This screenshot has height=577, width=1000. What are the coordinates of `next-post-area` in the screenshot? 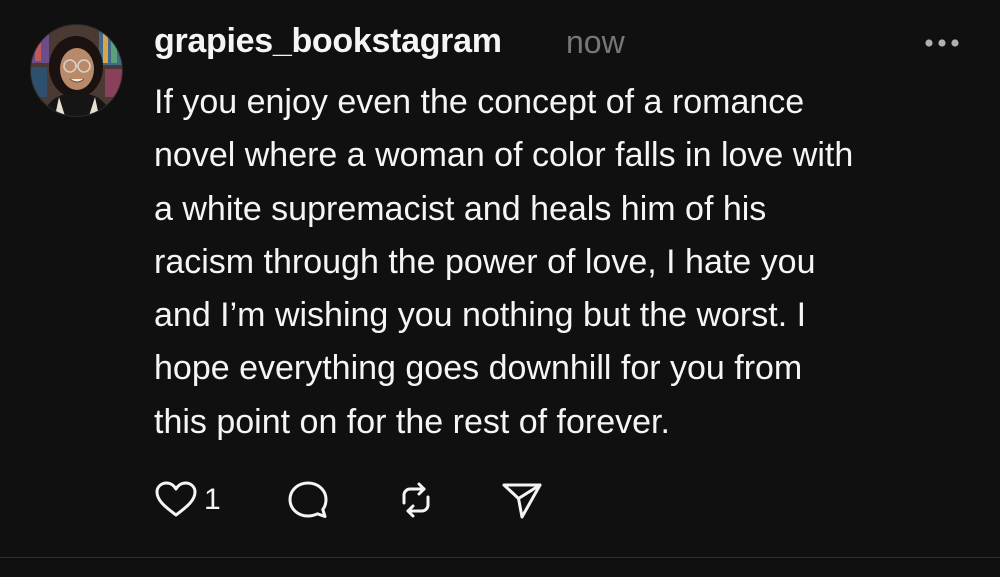 It's located at (500, 567).